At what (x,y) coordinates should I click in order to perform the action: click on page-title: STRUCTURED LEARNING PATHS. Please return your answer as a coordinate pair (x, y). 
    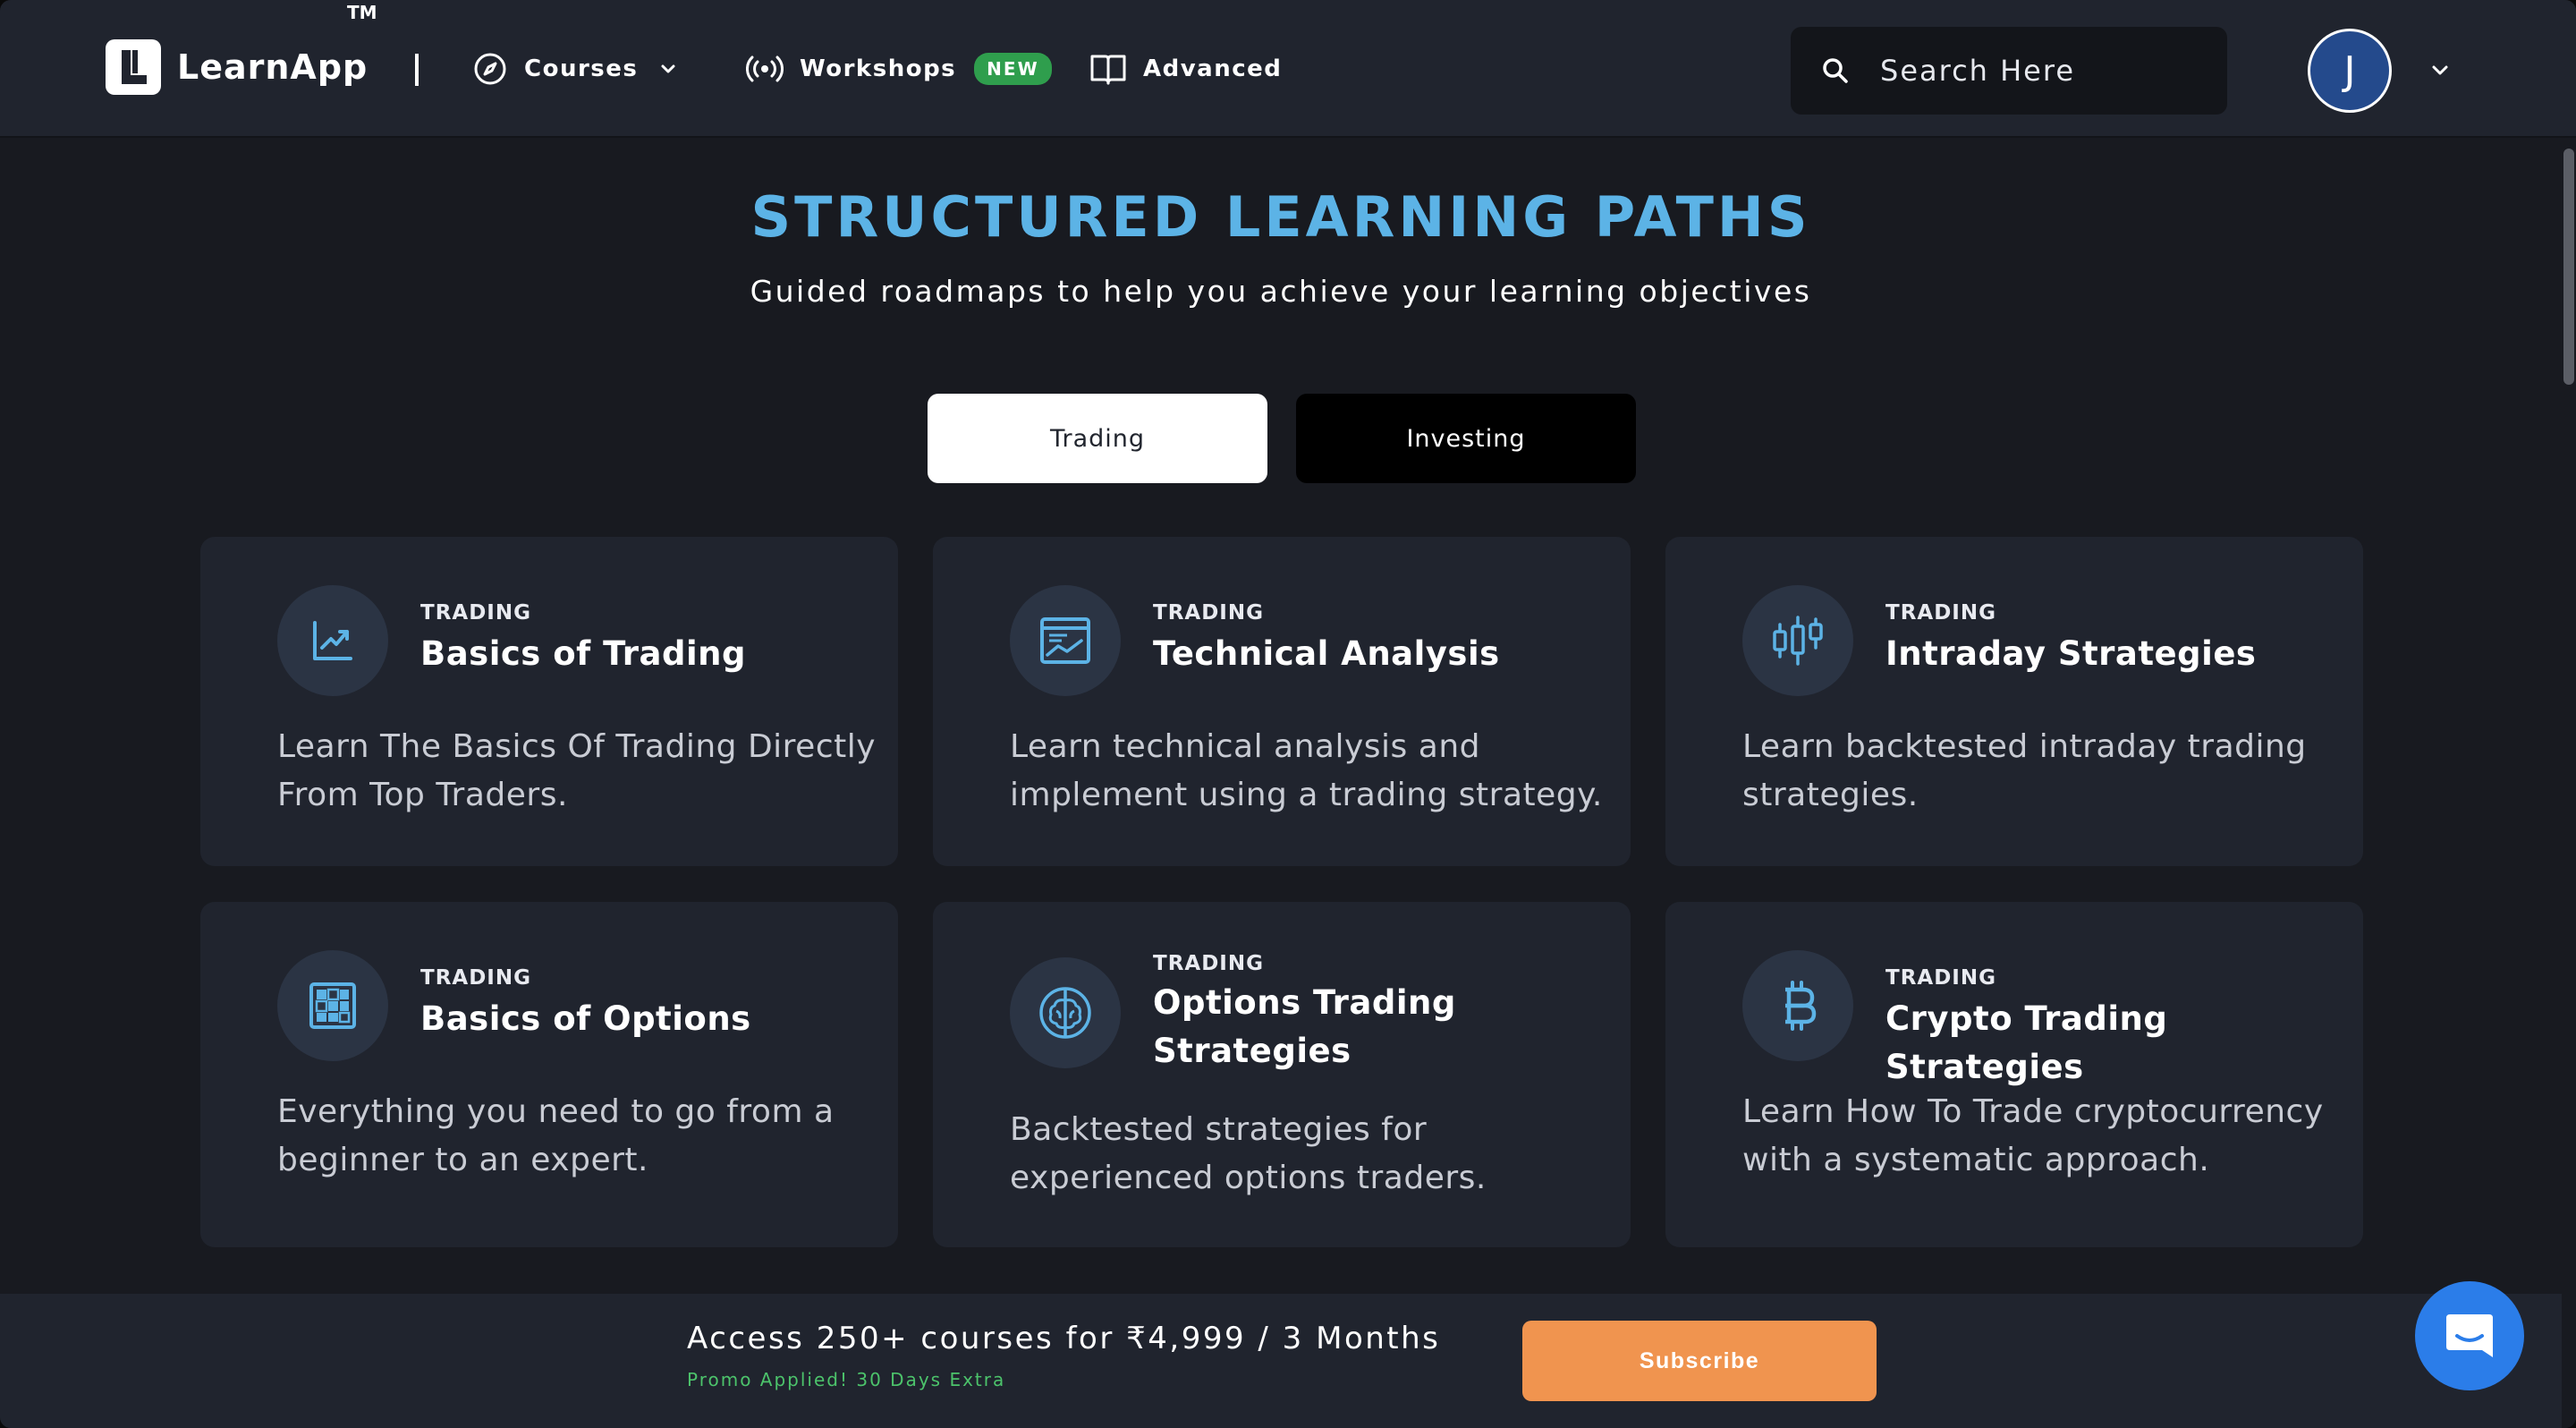
    Looking at the image, I should click on (1280, 217).